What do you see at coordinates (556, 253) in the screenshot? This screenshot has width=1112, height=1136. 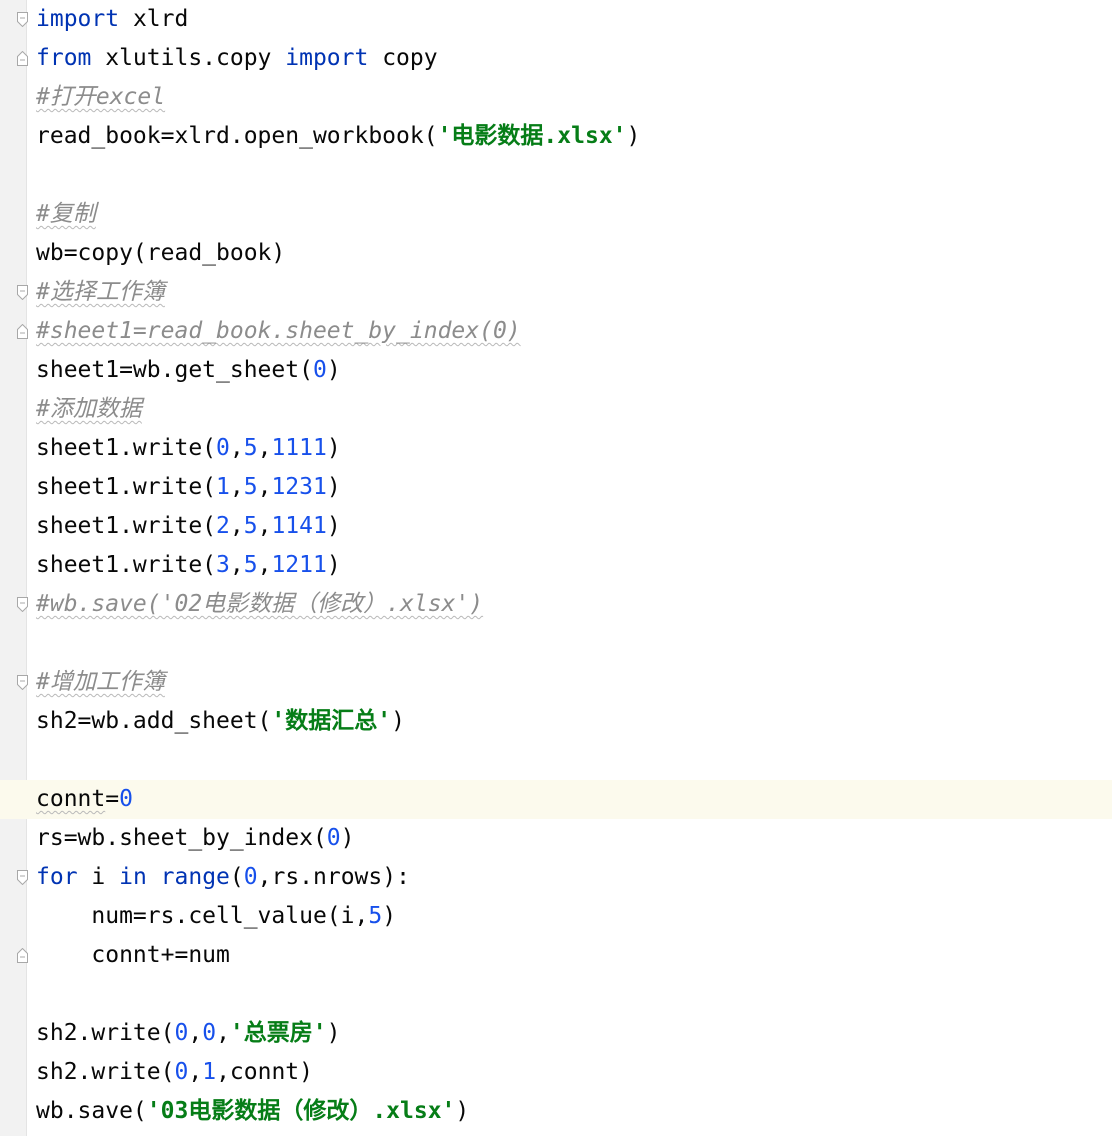 I see `code-line: wb=copy(read_book)` at bounding box center [556, 253].